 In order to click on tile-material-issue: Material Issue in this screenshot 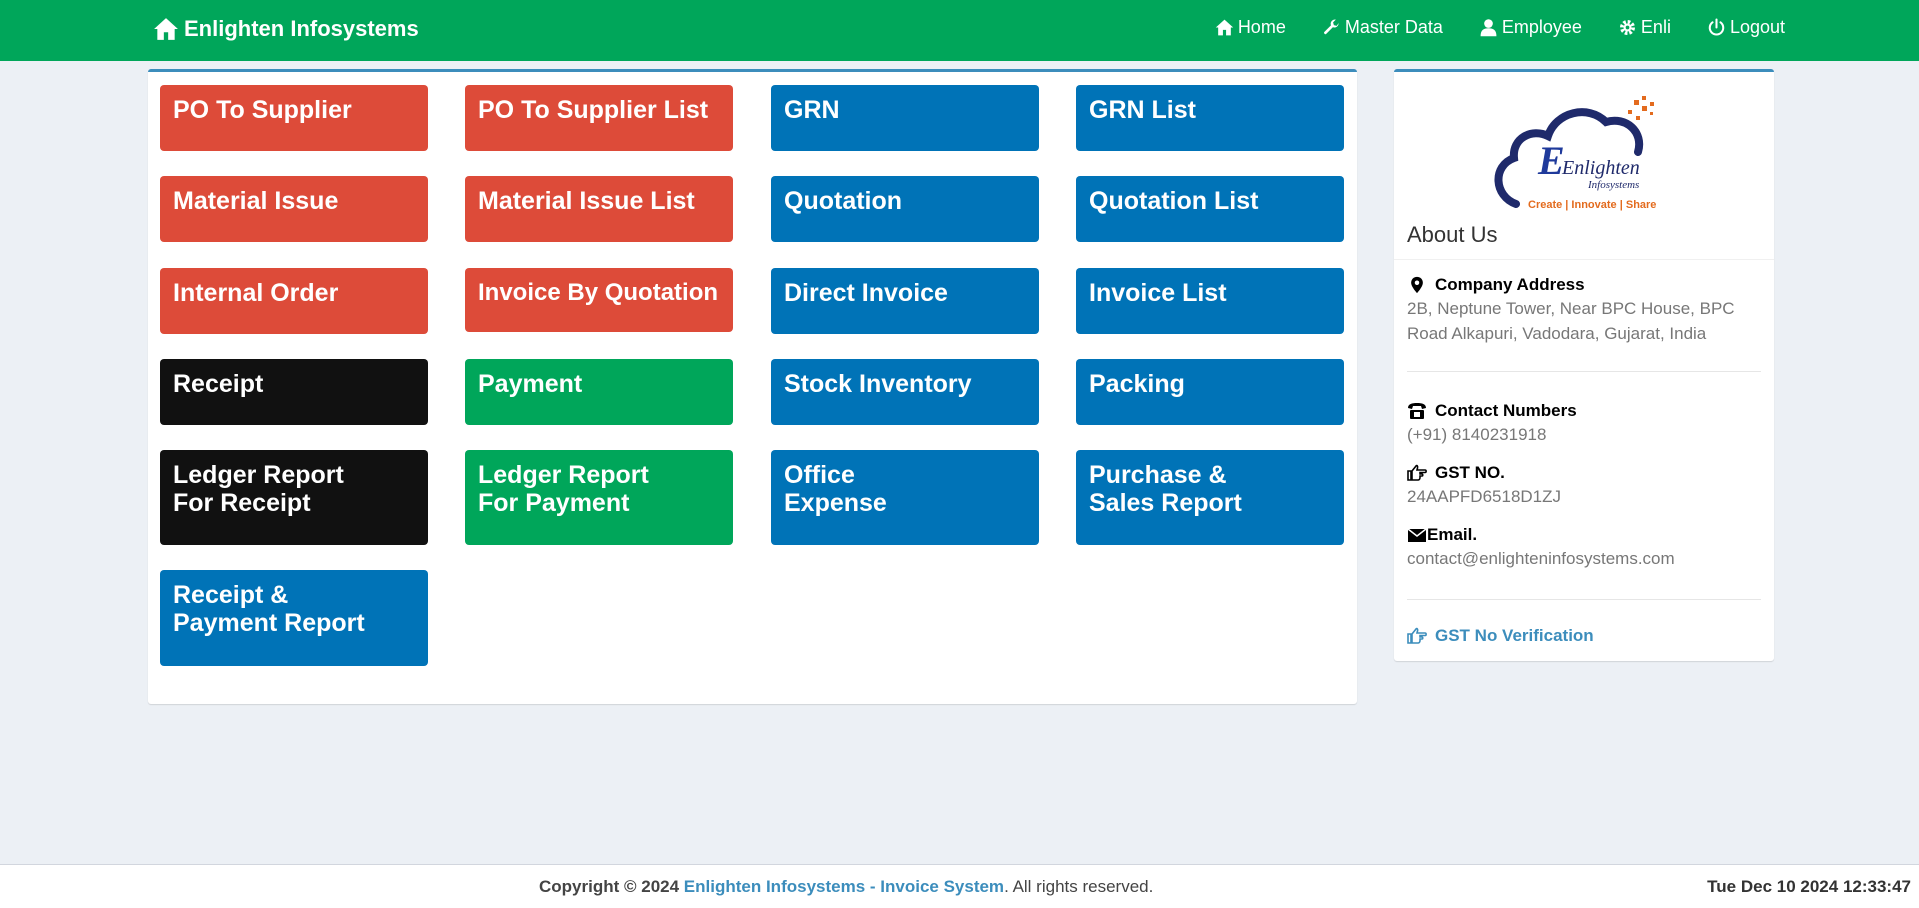, I will do `click(294, 209)`.